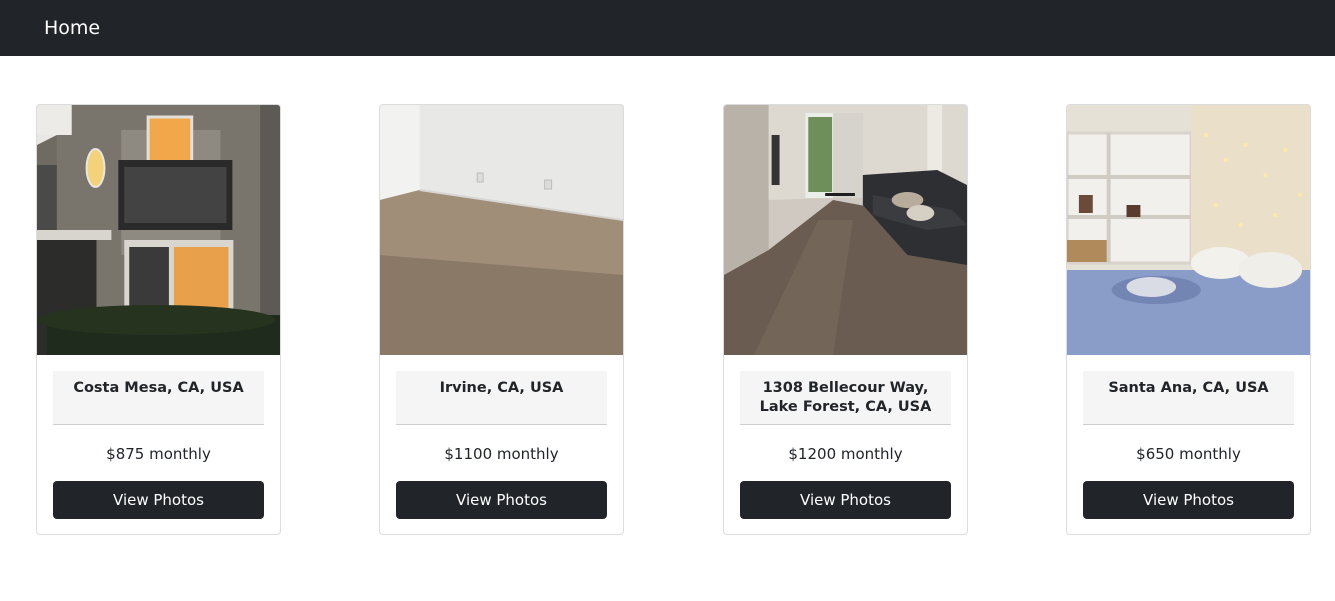 The width and height of the screenshot is (1335, 601). What do you see at coordinates (1188, 388) in the screenshot?
I see `listing-location: Santa Ana, CA, USA` at bounding box center [1188, 388].